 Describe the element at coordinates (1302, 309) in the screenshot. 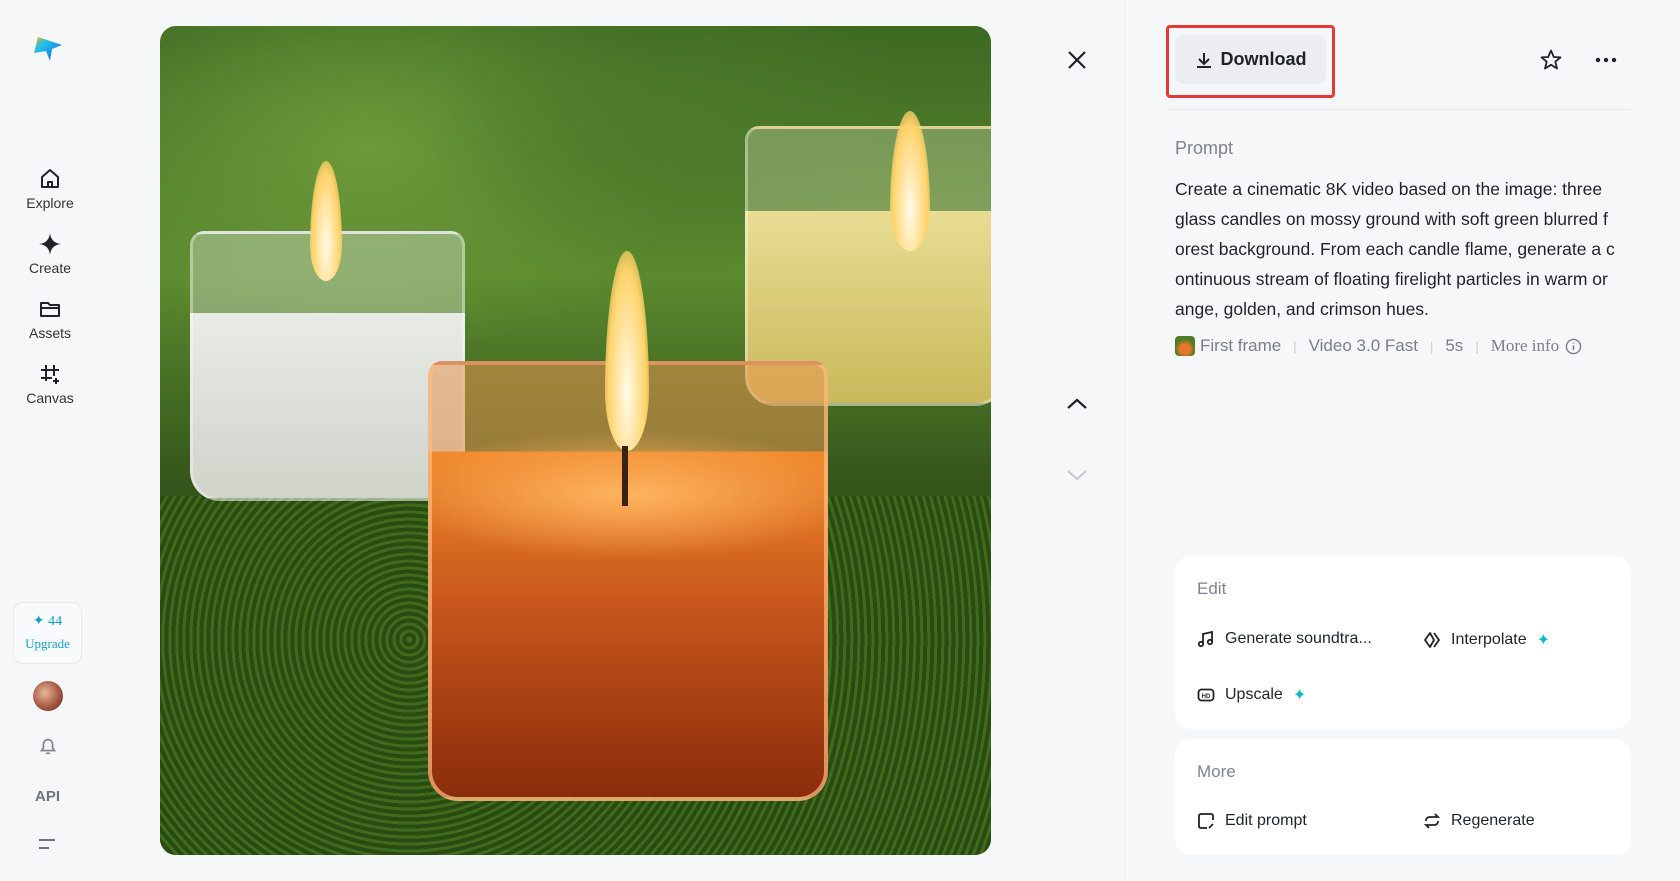

I see `prompt-line: ange, golden, and crimson hues.` at that location.